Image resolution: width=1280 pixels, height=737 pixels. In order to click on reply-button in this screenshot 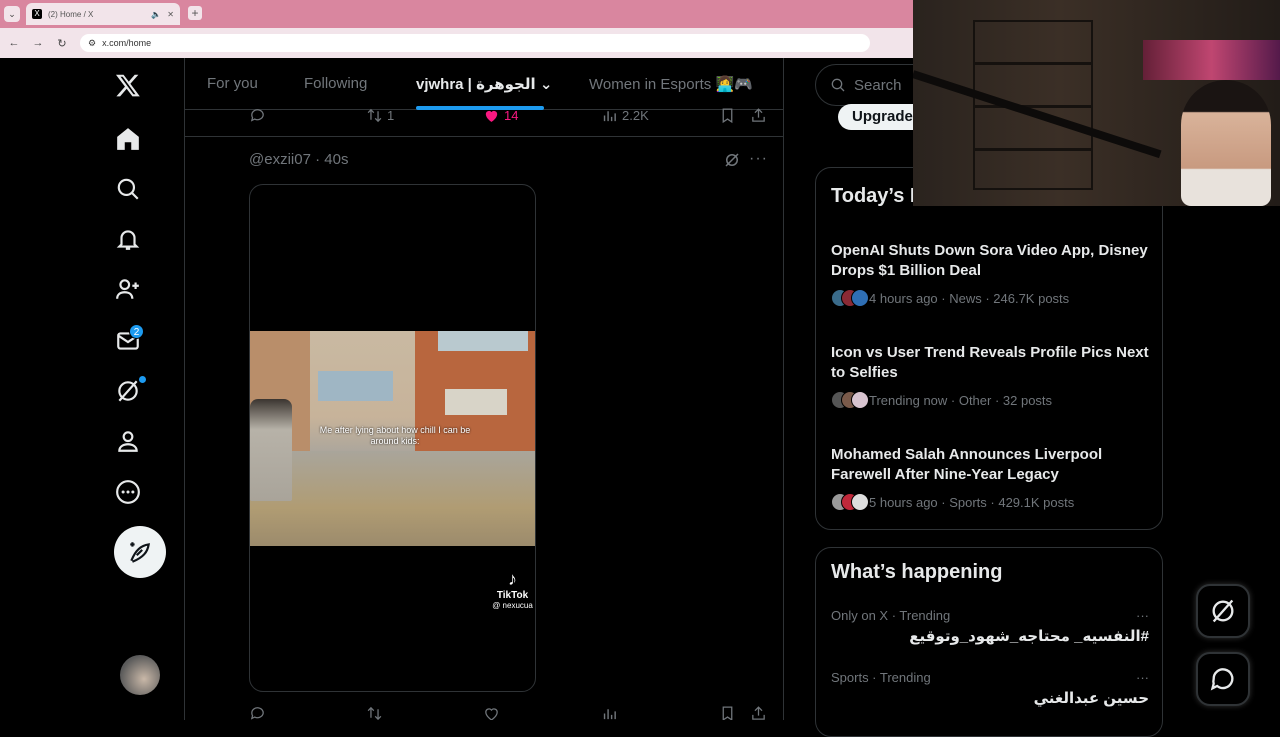, I will do `click(257, 115)`.